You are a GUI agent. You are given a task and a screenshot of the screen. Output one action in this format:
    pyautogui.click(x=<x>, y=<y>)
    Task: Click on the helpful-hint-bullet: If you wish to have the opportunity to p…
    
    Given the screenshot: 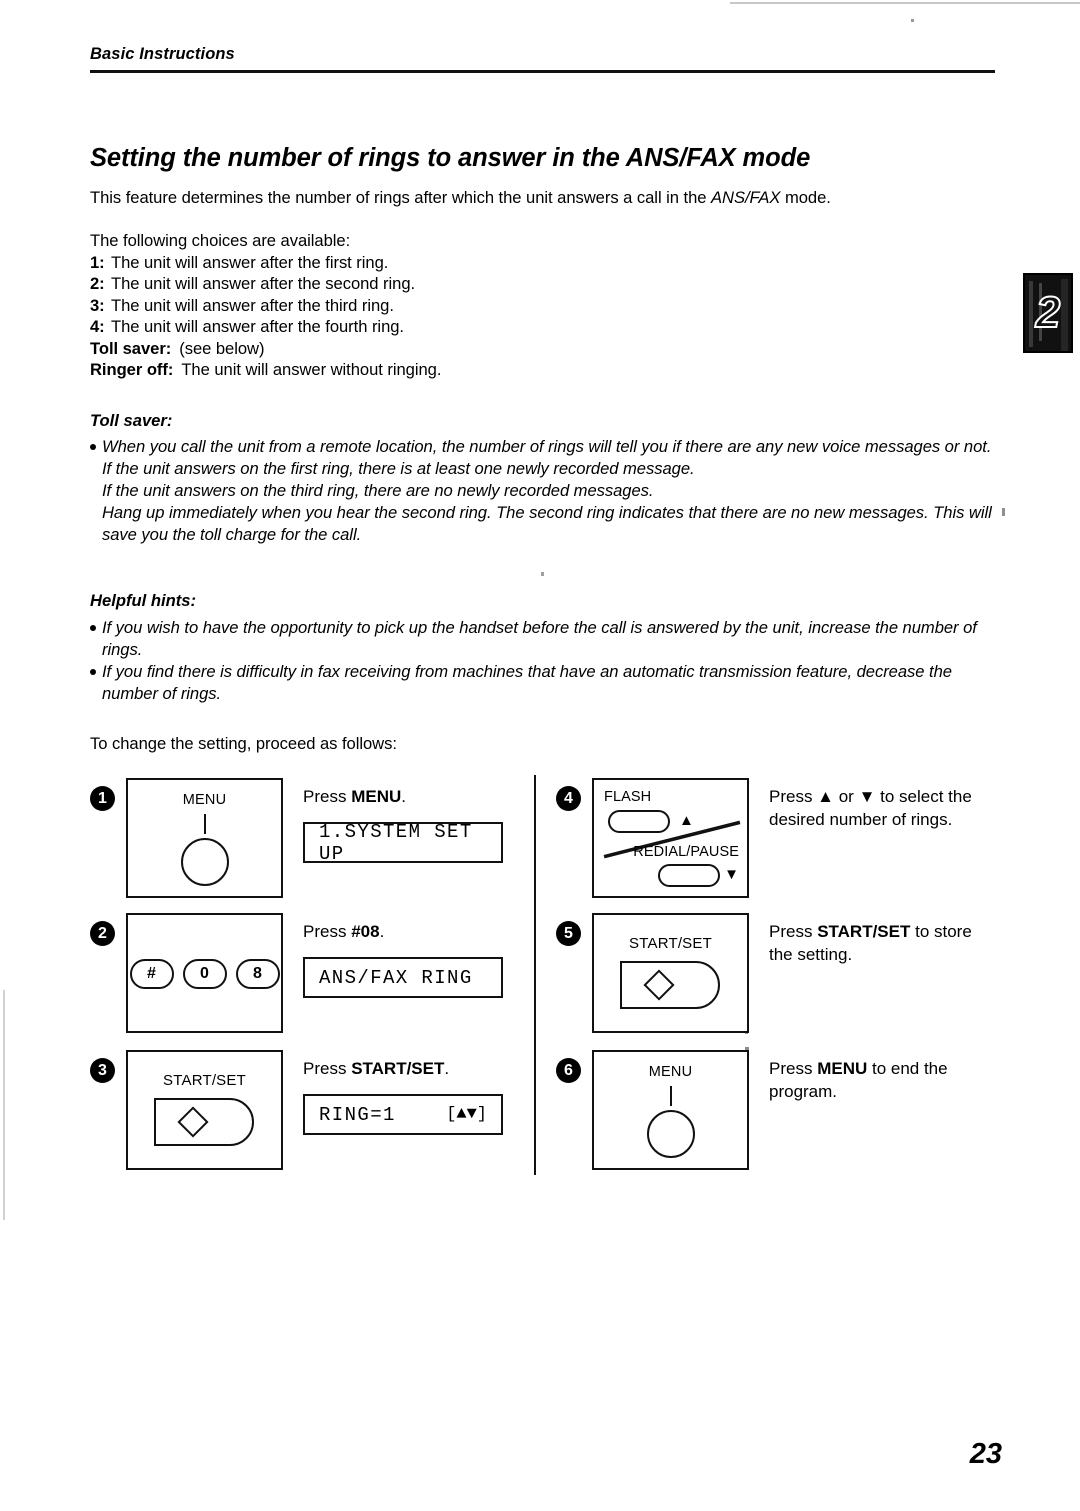 What is the action you would take?
    pyautogui.click(x=542, y=639)
    